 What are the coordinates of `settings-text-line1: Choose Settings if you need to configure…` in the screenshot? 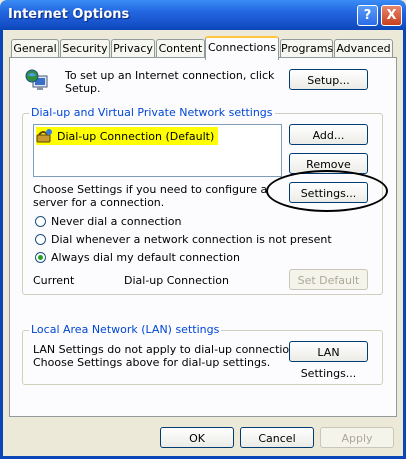 It's located at (151, 189).